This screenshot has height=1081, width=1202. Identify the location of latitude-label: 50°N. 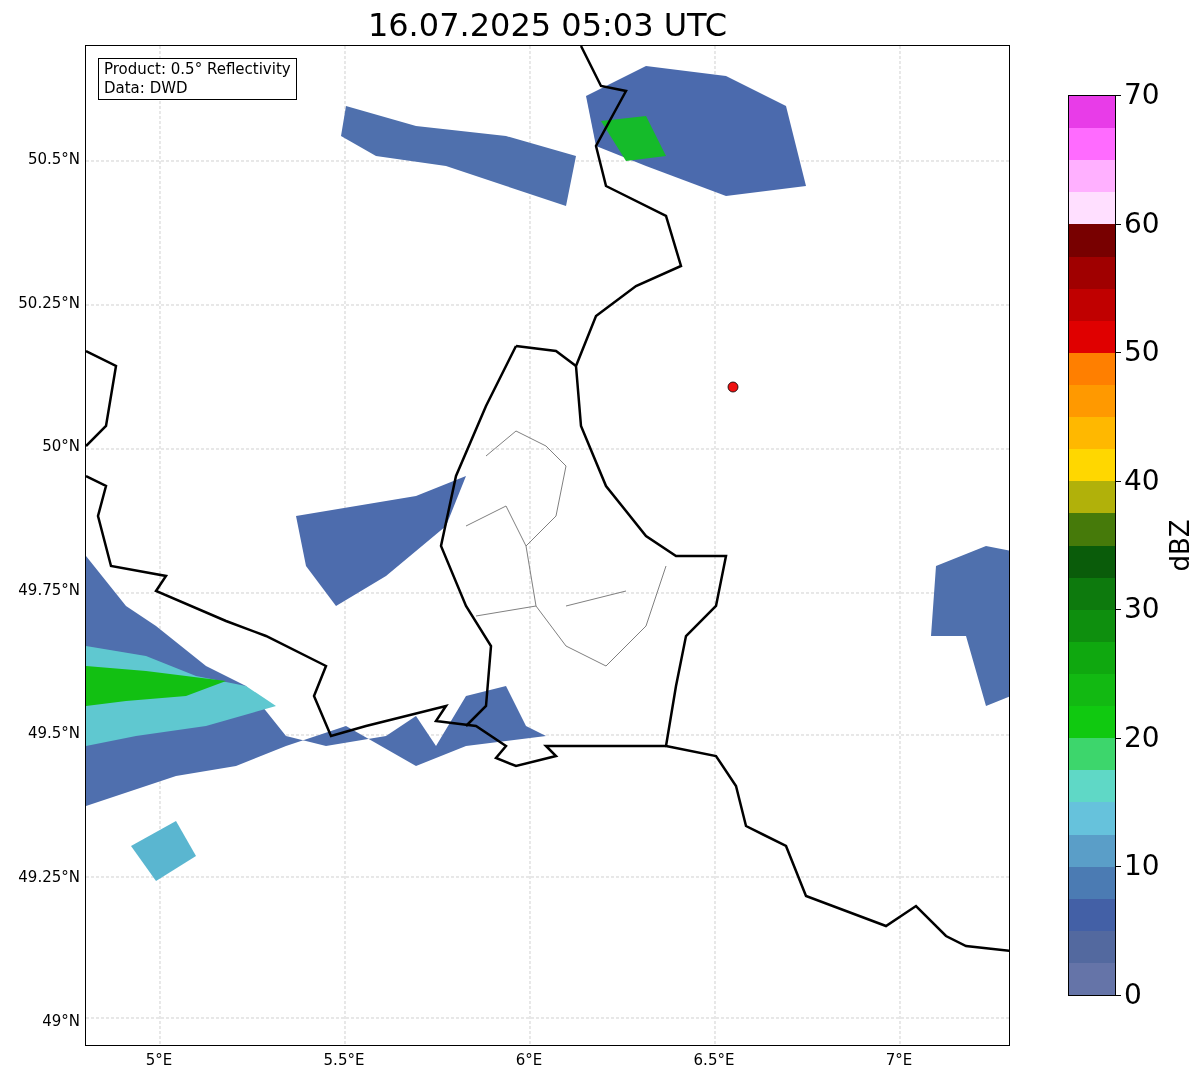
(61, 447).